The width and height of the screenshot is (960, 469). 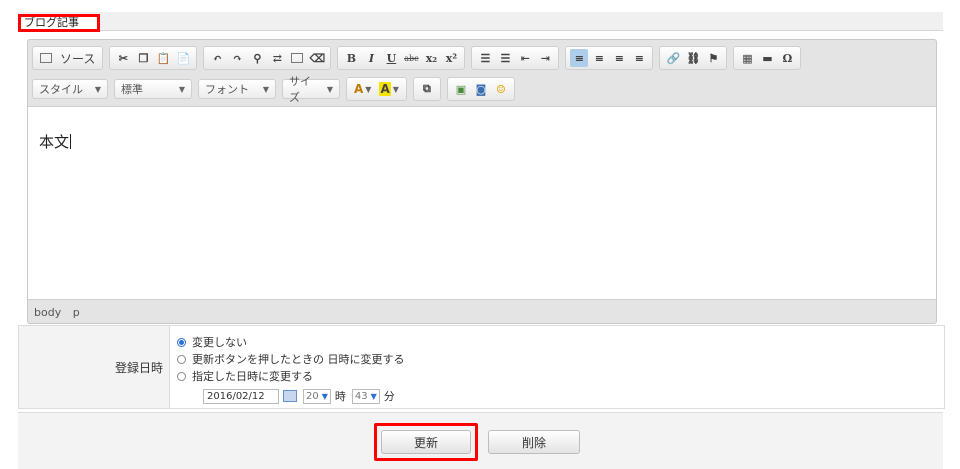 I want to click on flash-icon: ◙, so click(x=481, y=89).